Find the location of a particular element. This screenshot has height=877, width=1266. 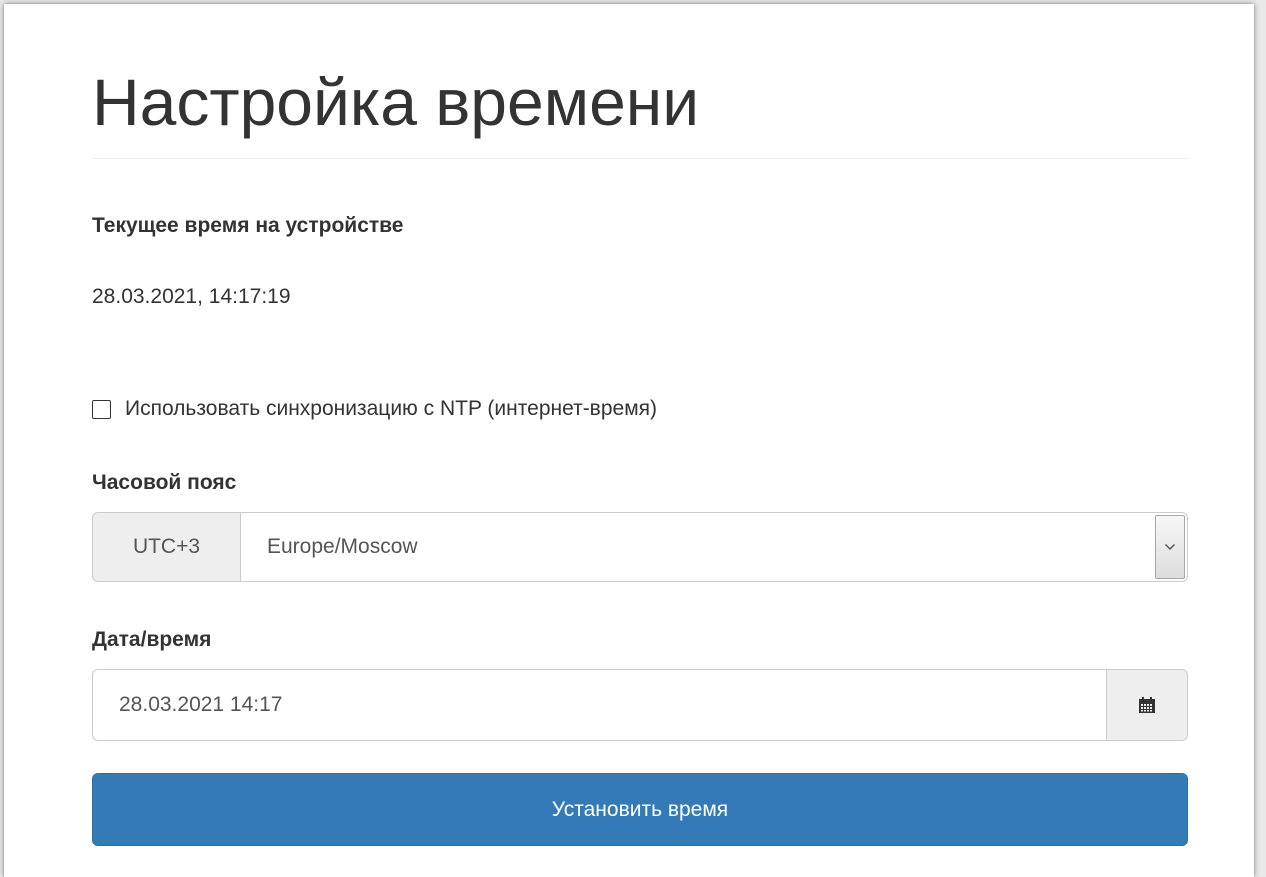

page-title: Настройка времени is located at coordinates (396, 102).